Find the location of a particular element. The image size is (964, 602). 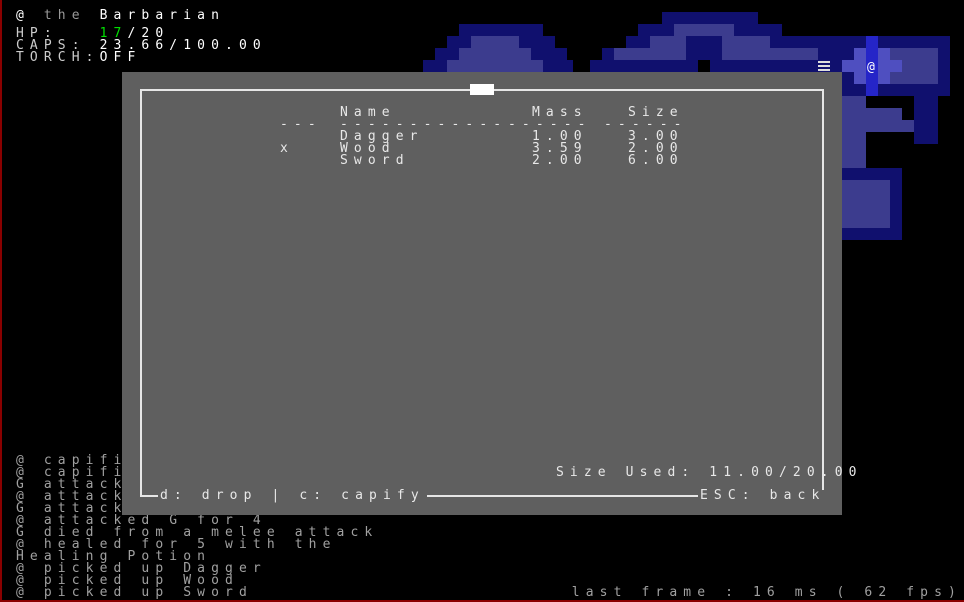

item-mass: 2.00 is located at coordinates (560, 160).